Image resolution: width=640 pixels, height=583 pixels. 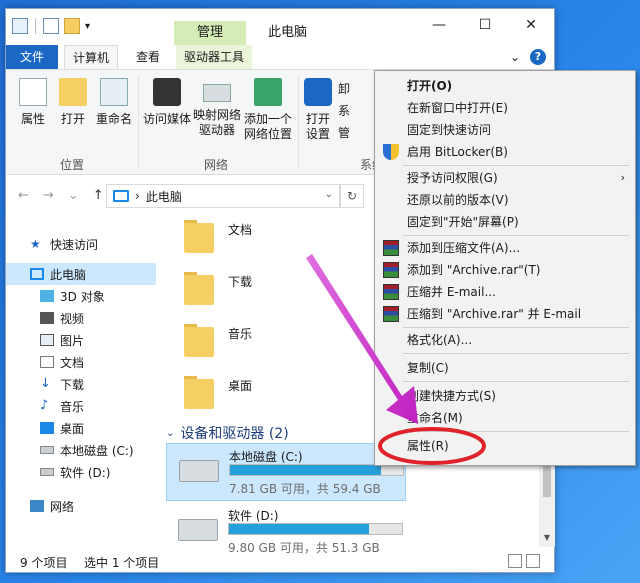 I want to click on breadcrumb: 此电脑, so click(x=164, y=196).